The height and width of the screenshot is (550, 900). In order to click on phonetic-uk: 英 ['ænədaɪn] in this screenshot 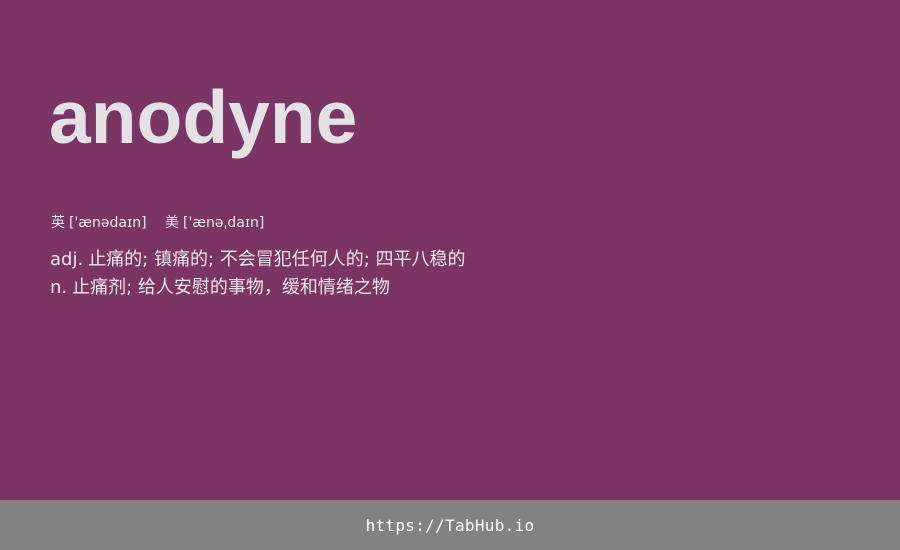, I will do `click(99, 223)`.